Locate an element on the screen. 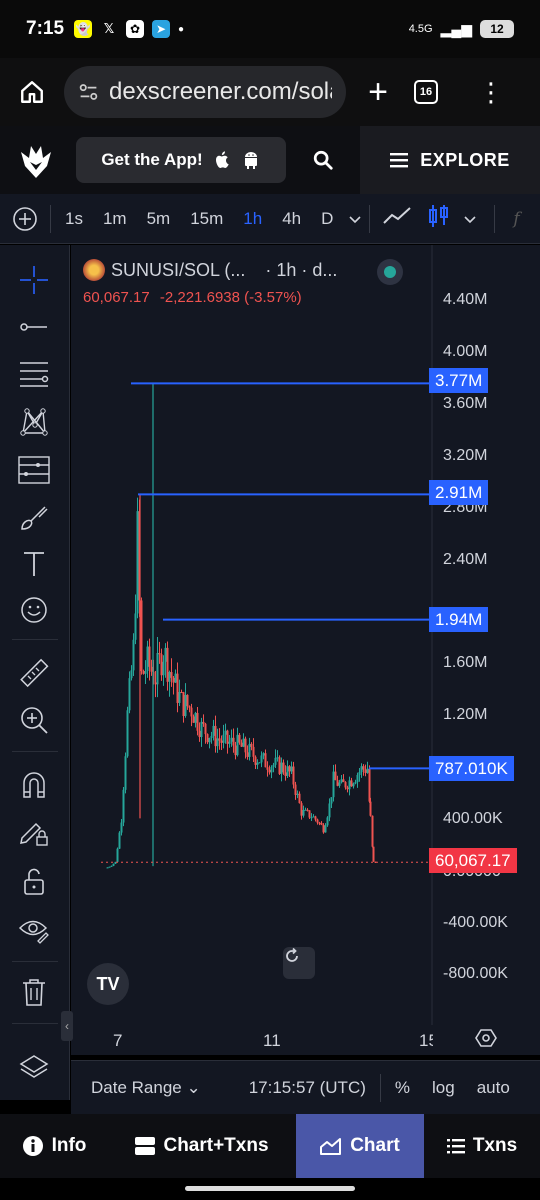 The height and width of the screenshot is (1200, 540). timeframe-5m: 5m is located at coordinates (159, 219).